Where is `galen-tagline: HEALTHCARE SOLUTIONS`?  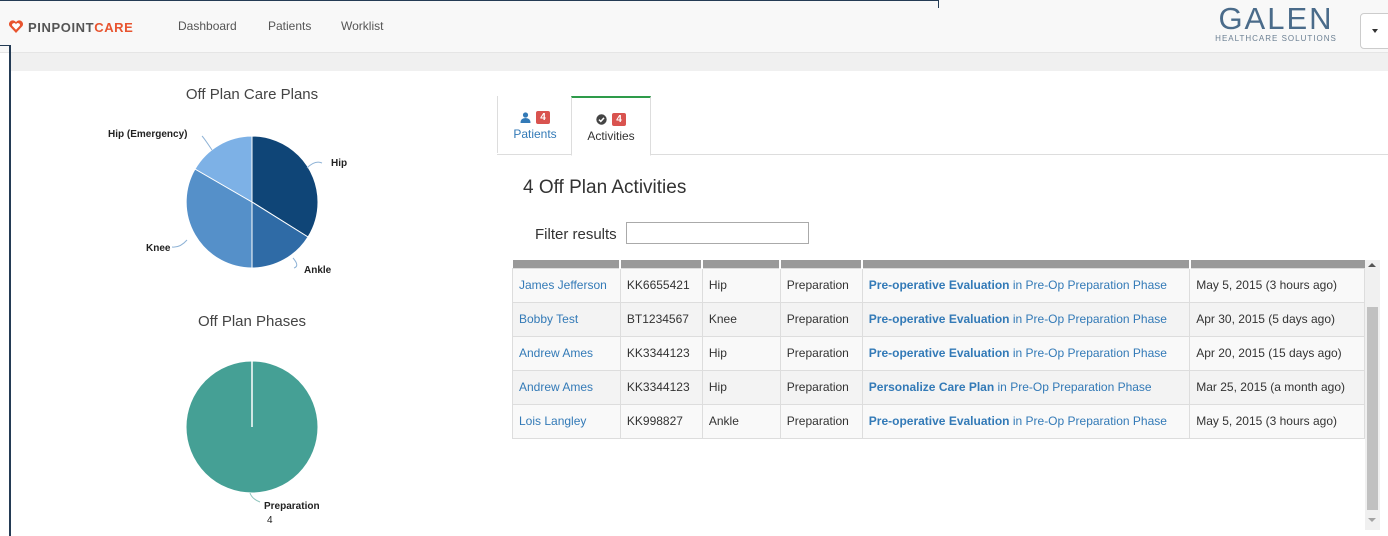 galen-tagline: HEALTHCARE SOLUTIONS is located at coordinates (1276, 38).